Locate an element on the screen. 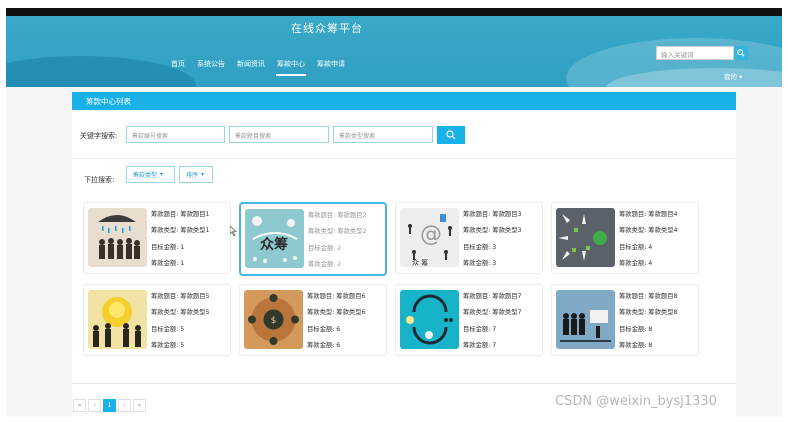 This screenshot has width=788, height=423. fund-type-dropdown: 筹款类型 ▾ is located at coordinates (150, 174).